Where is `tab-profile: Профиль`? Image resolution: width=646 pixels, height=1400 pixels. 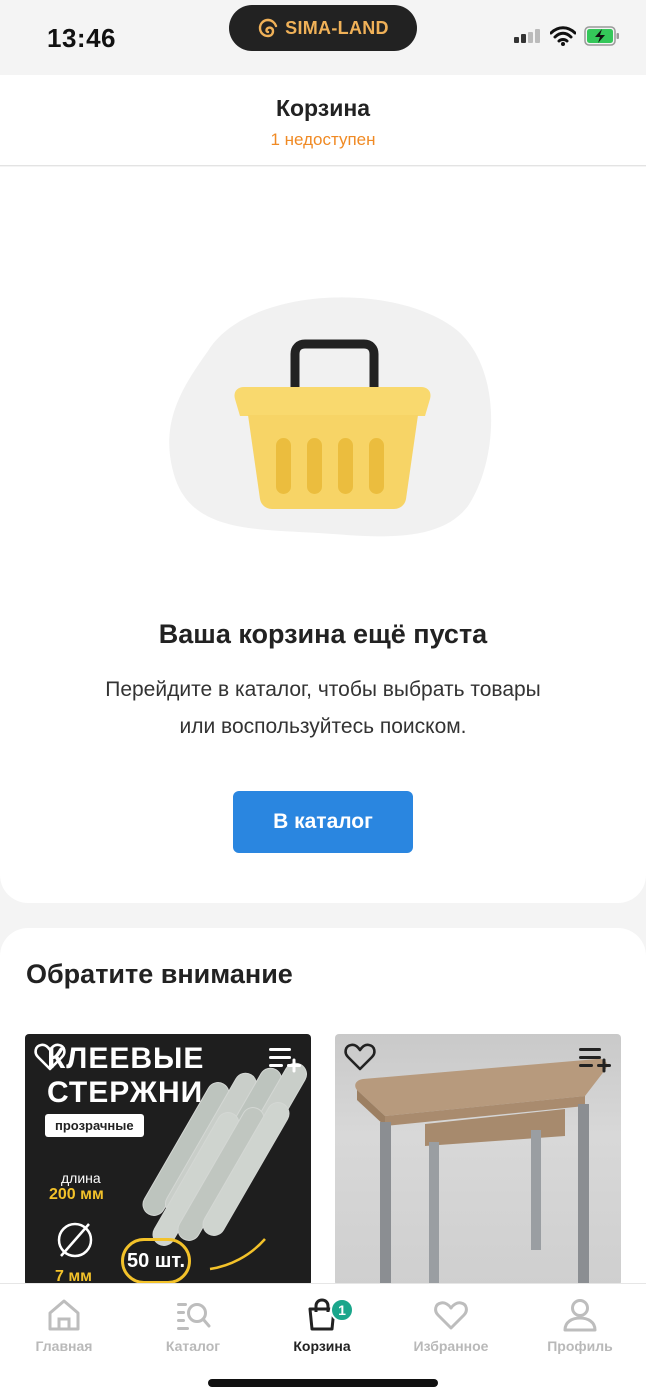
tab-profile: Профиль is located at coordinates (580, 1326).